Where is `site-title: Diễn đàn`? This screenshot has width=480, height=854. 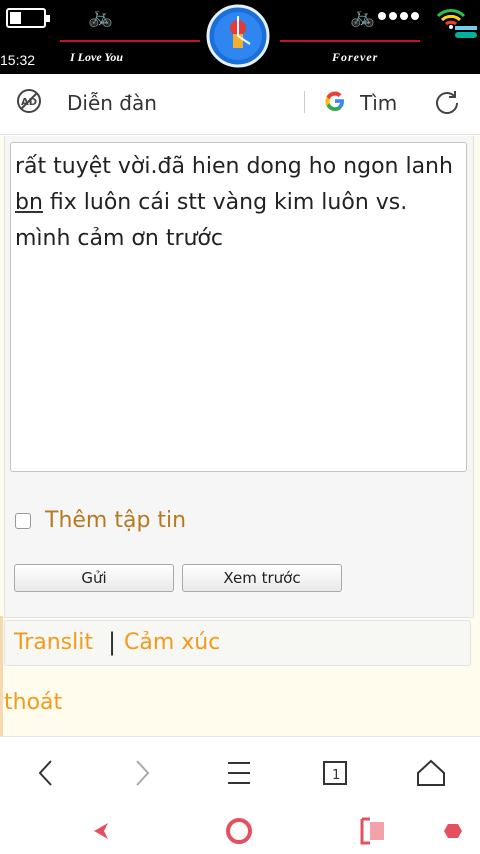 site-title: Diễn đàn is located at coordinates (112, 103).